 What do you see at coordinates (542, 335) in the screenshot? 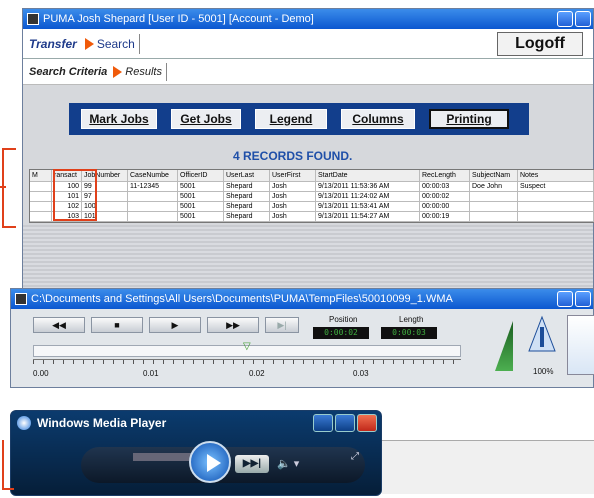
I see `speed-control-icon` at bounding box center [542, 335].